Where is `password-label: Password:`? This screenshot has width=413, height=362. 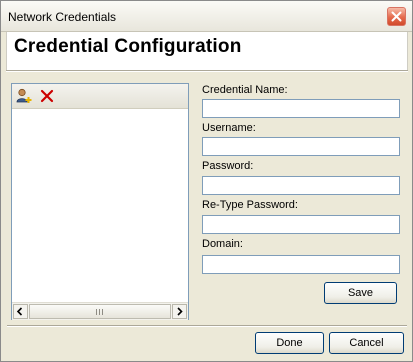 password-label: Password: is located at coordinates (228, 166).